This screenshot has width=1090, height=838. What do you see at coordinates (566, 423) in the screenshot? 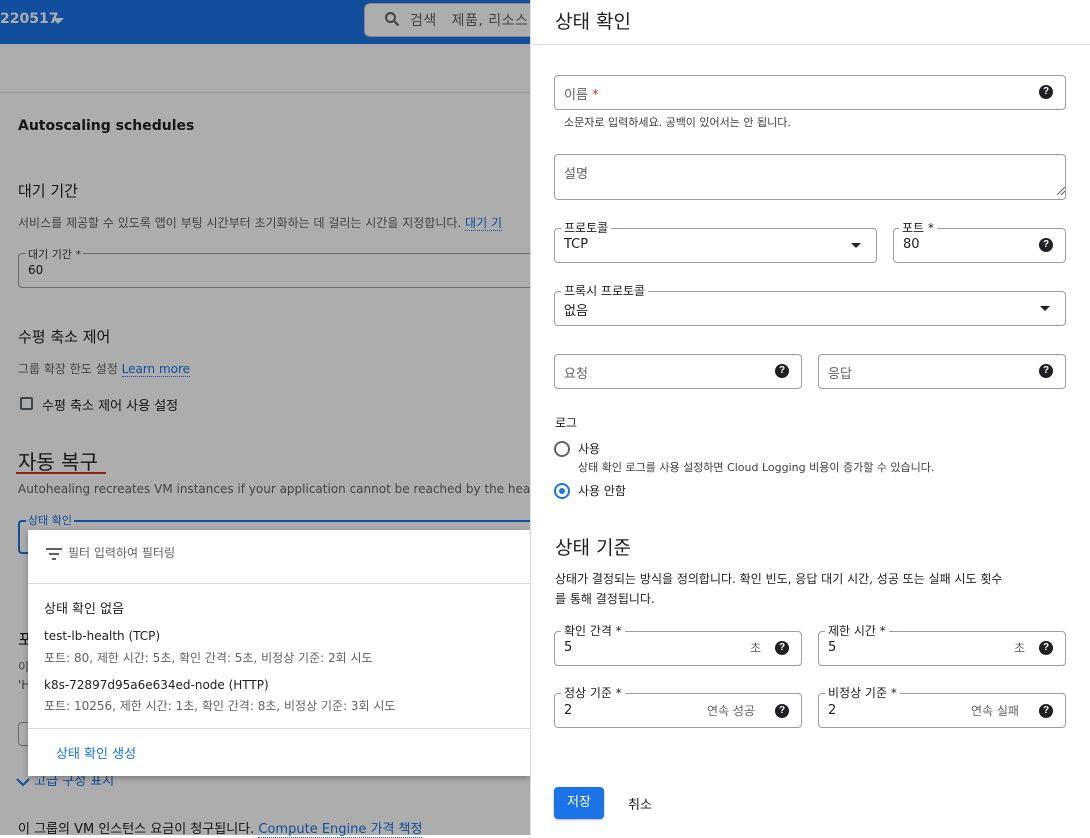
I see `log-heading: 로그` at bounding box center [566, 423].